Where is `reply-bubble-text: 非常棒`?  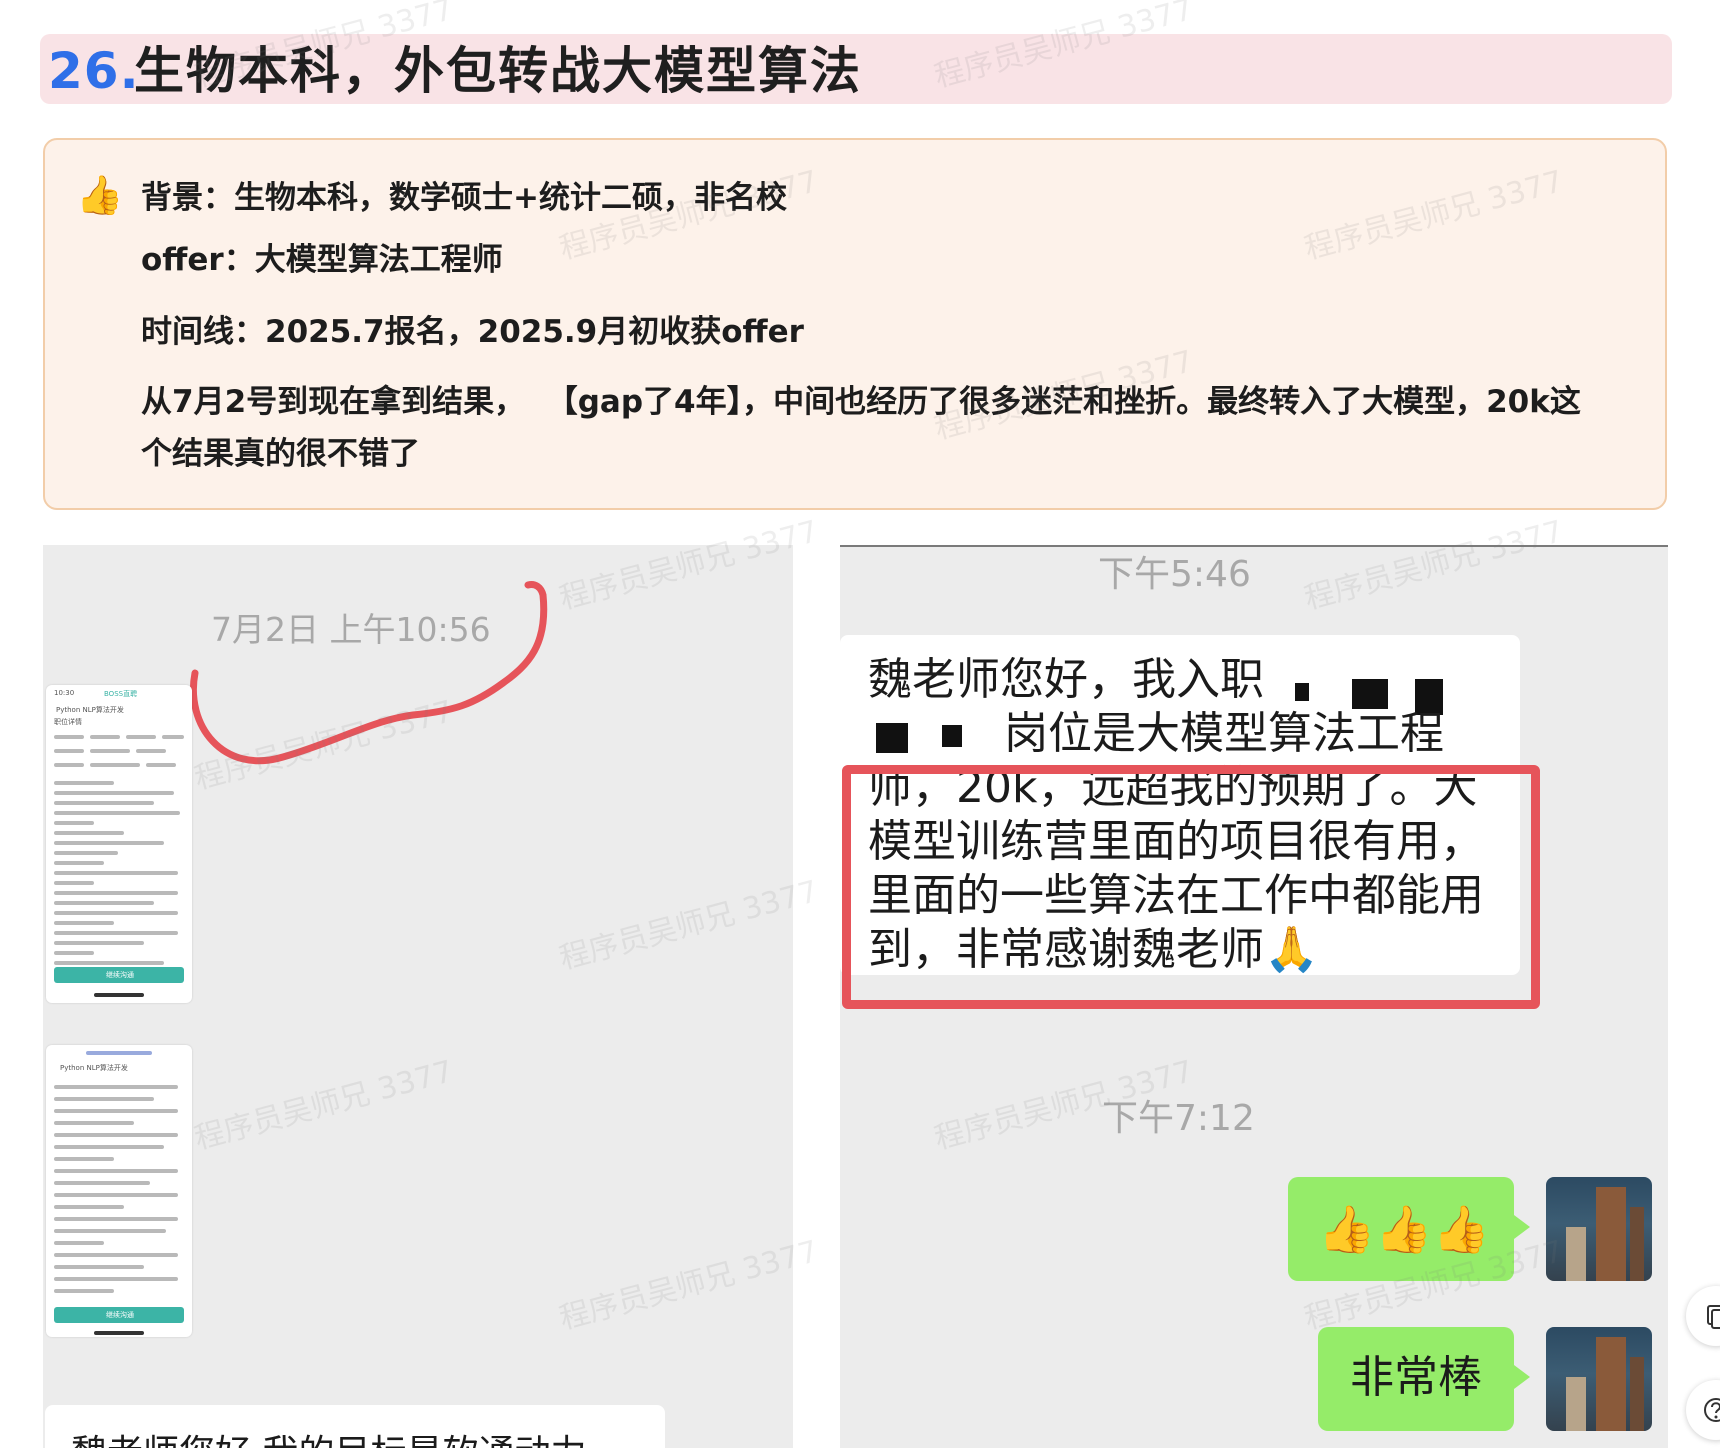
reply-bubble-text: 非常棒 is located at coordinates (1424, 1379).